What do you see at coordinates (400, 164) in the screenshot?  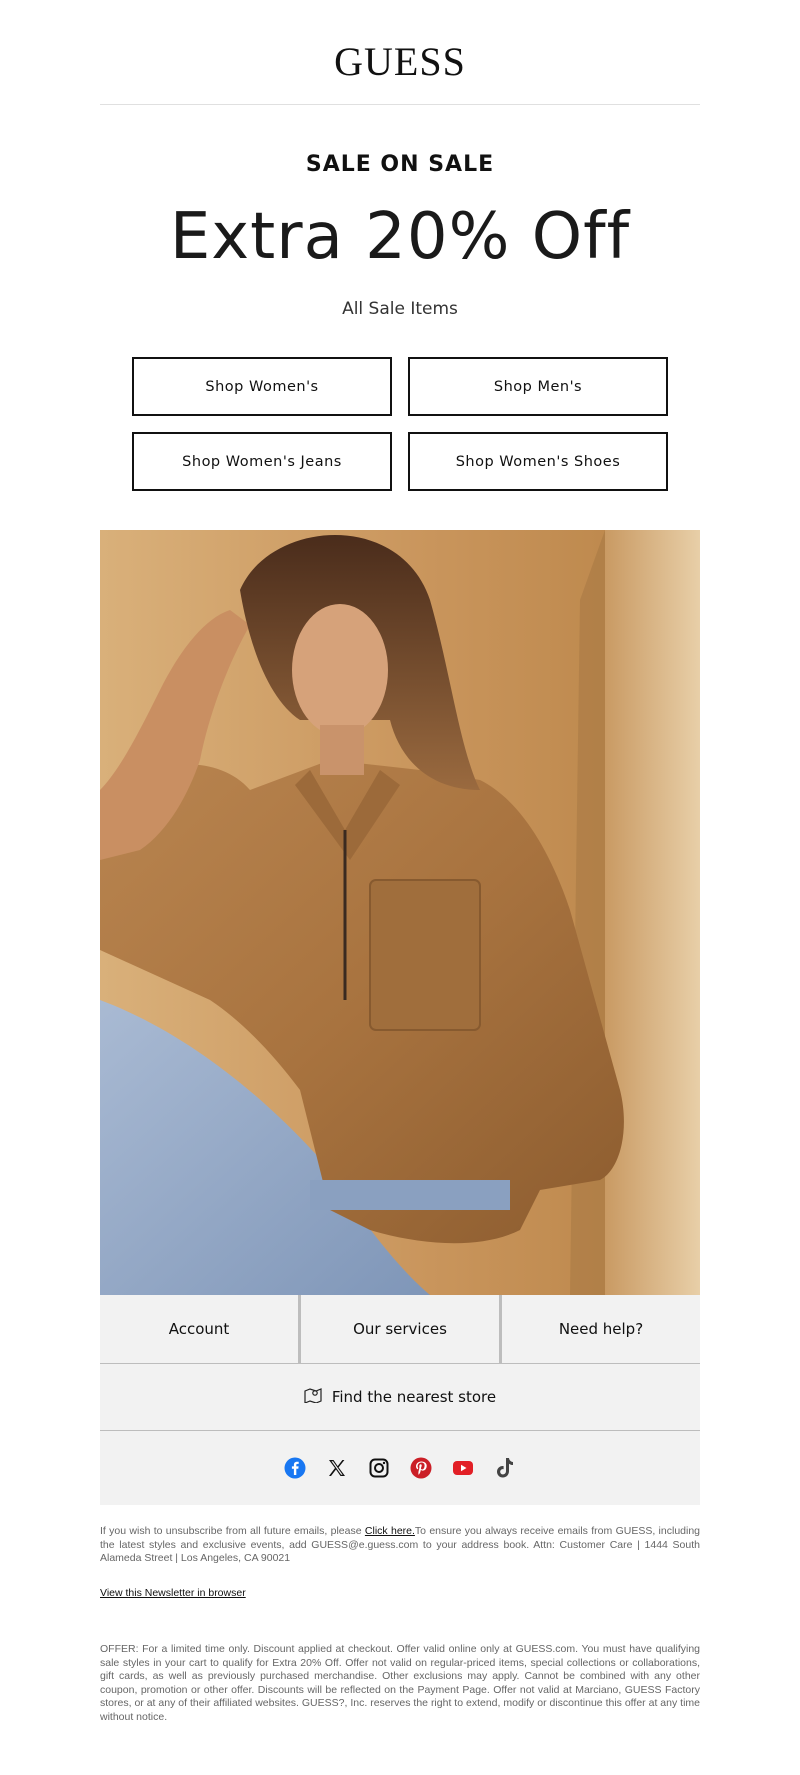 I see `promo-kicker: SALE ON SALE` at bounding box center [400, 164].